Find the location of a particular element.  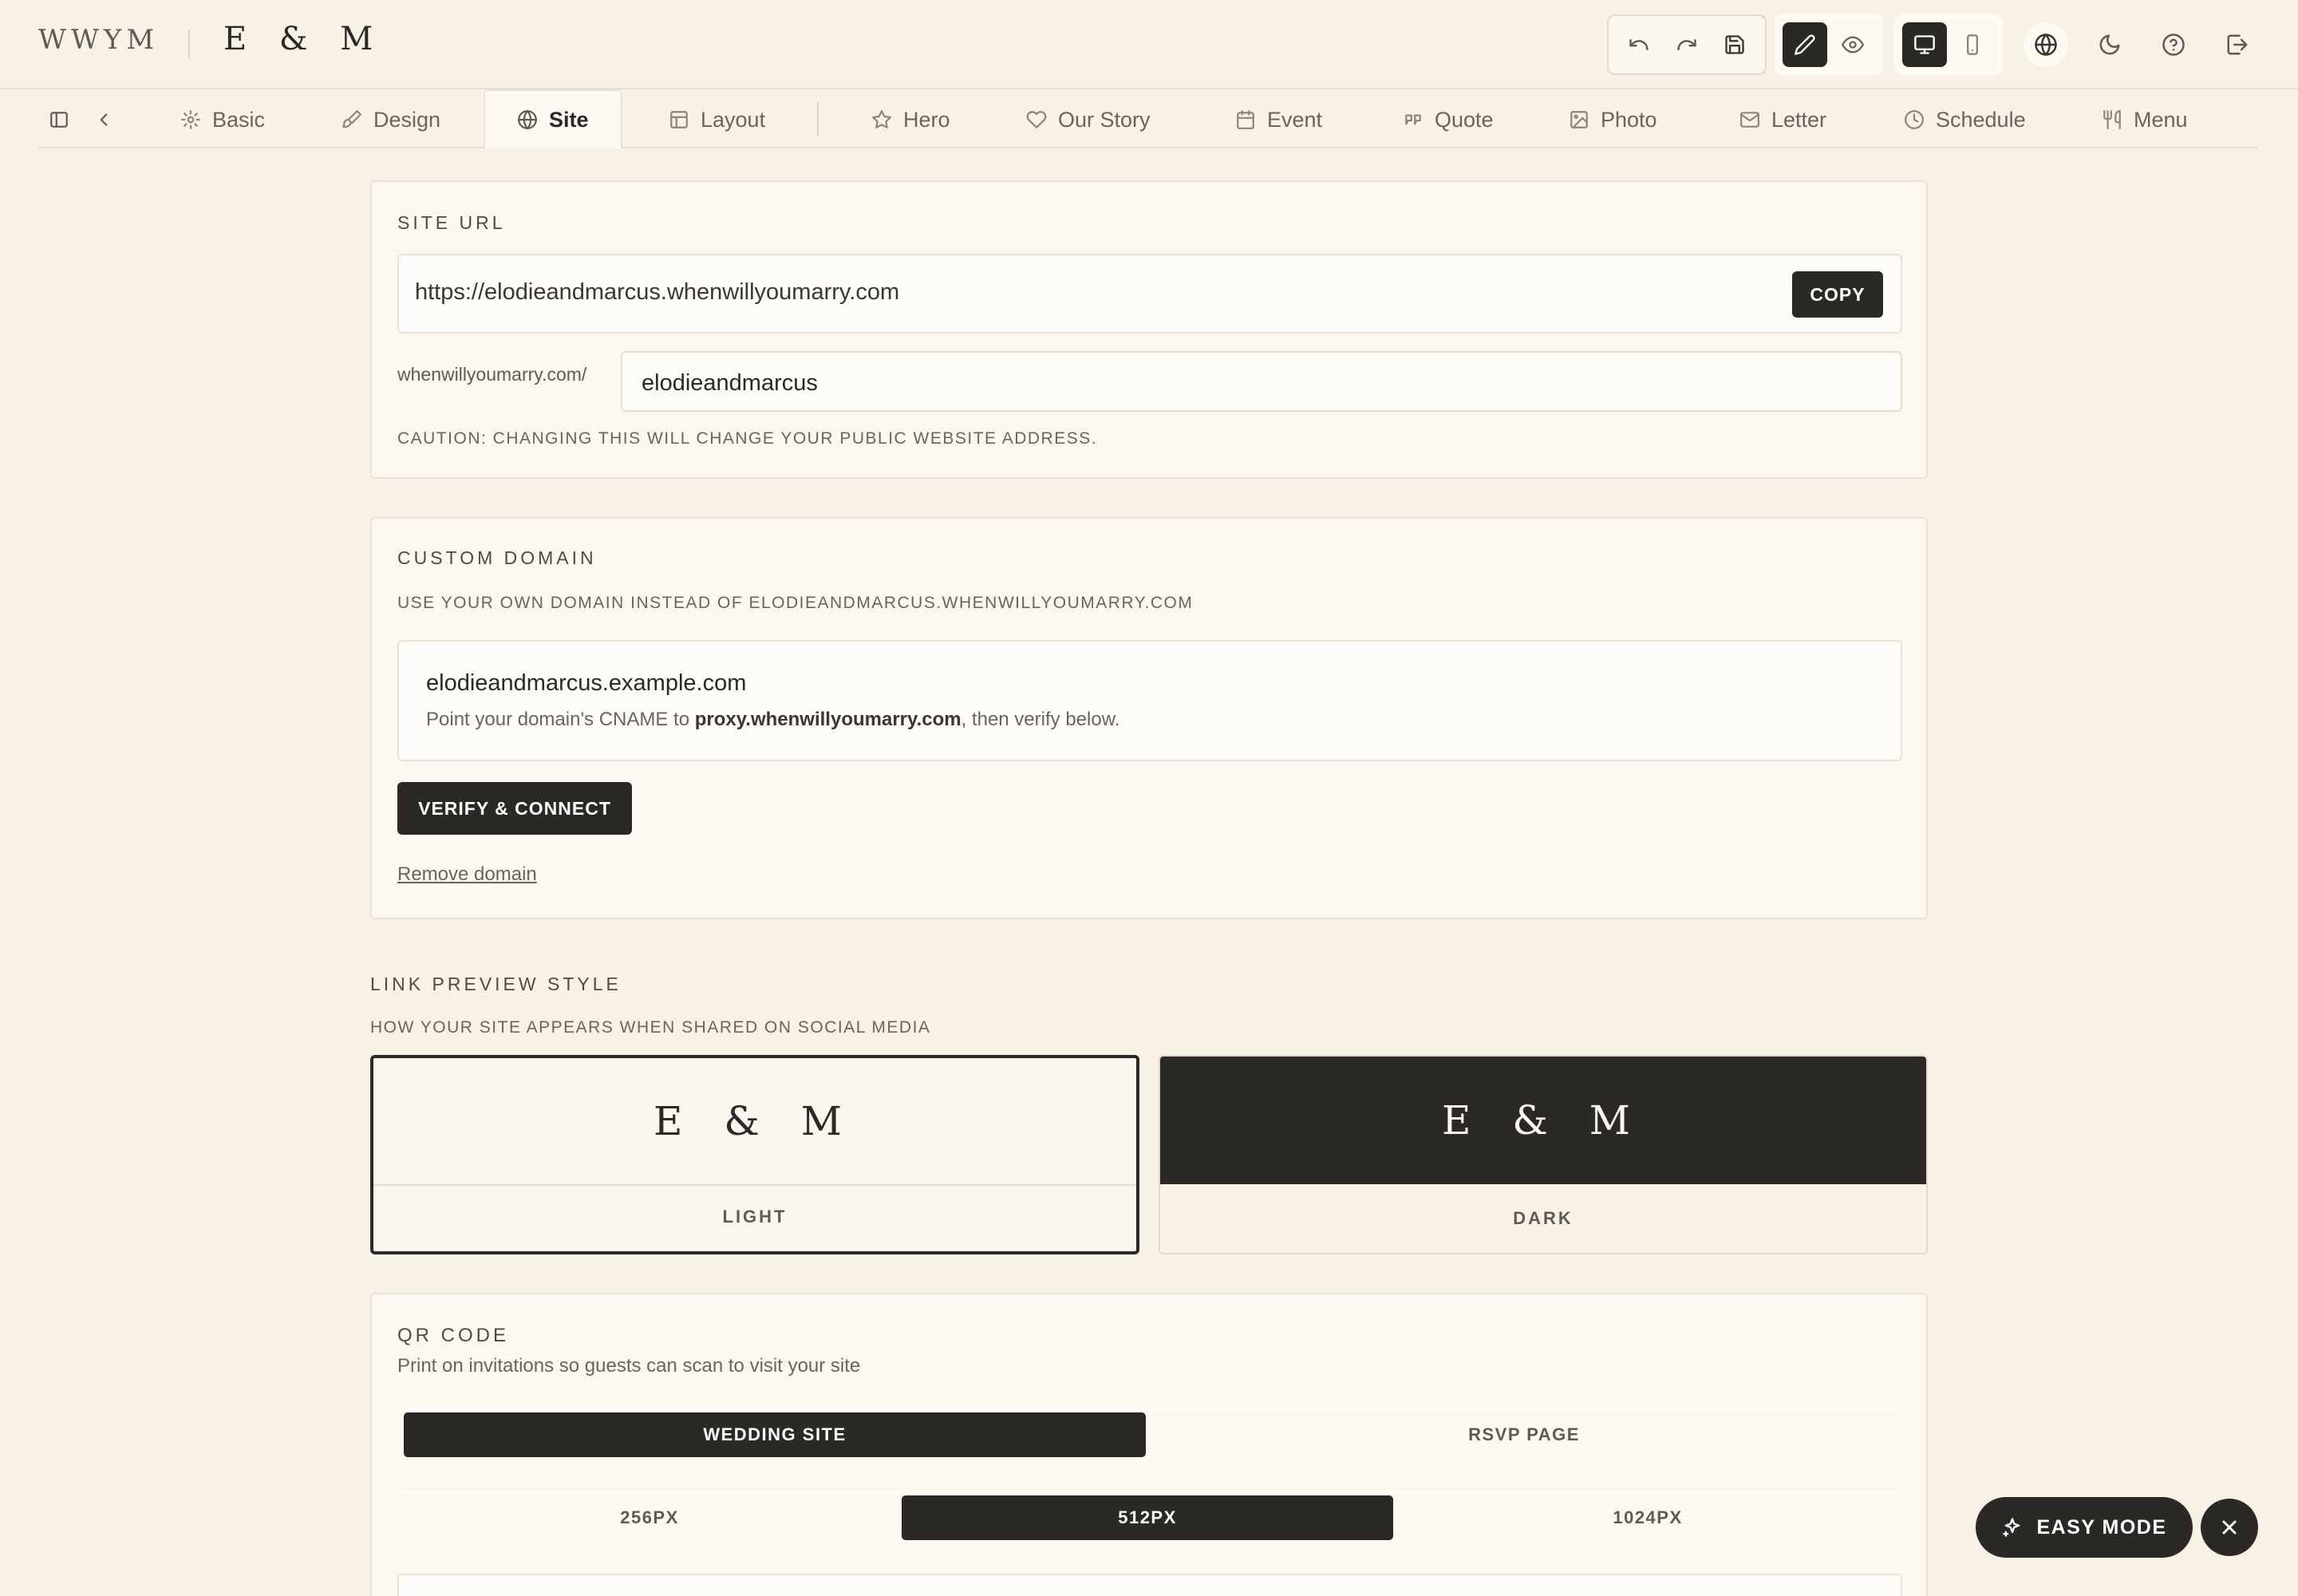

globe-icon is located at coordinates (2046, 45).